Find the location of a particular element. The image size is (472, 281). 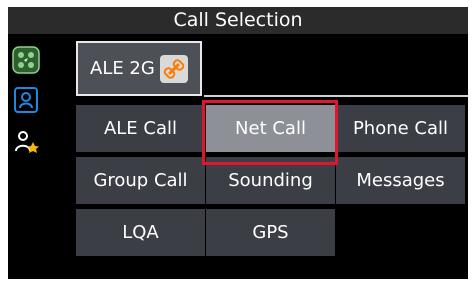

network-group-icon is located at coordinates (26, 60).